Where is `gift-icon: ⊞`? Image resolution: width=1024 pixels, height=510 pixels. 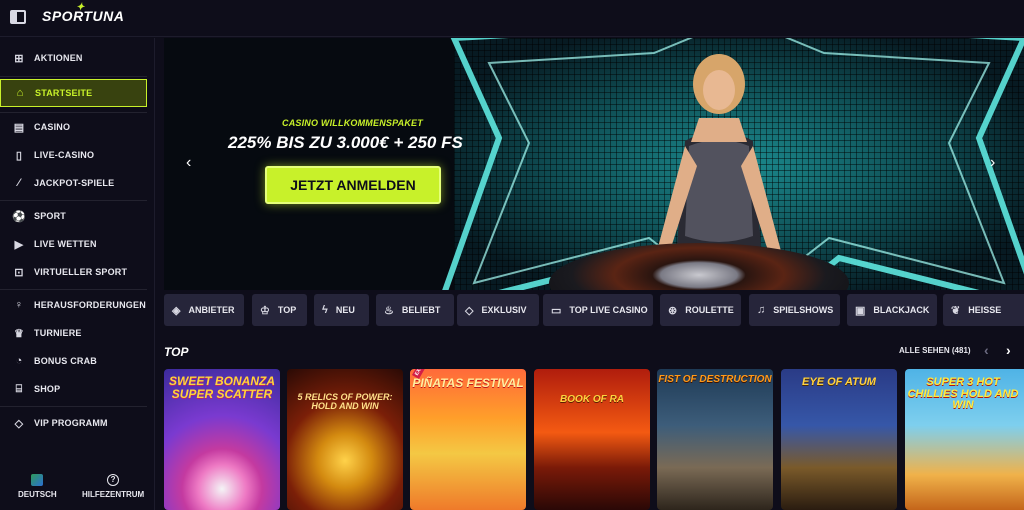
gift-icon: ⊞ is located at coordinates (19, 58).